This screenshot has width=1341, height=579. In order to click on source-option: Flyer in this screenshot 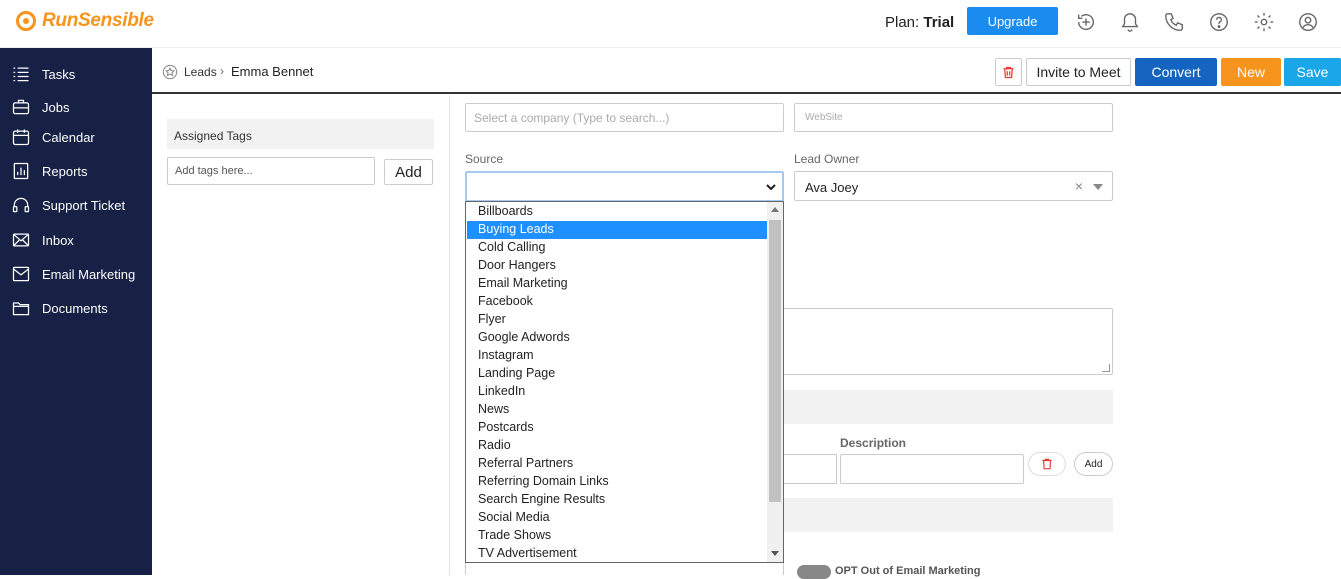, I will do `click(617, 320)`.